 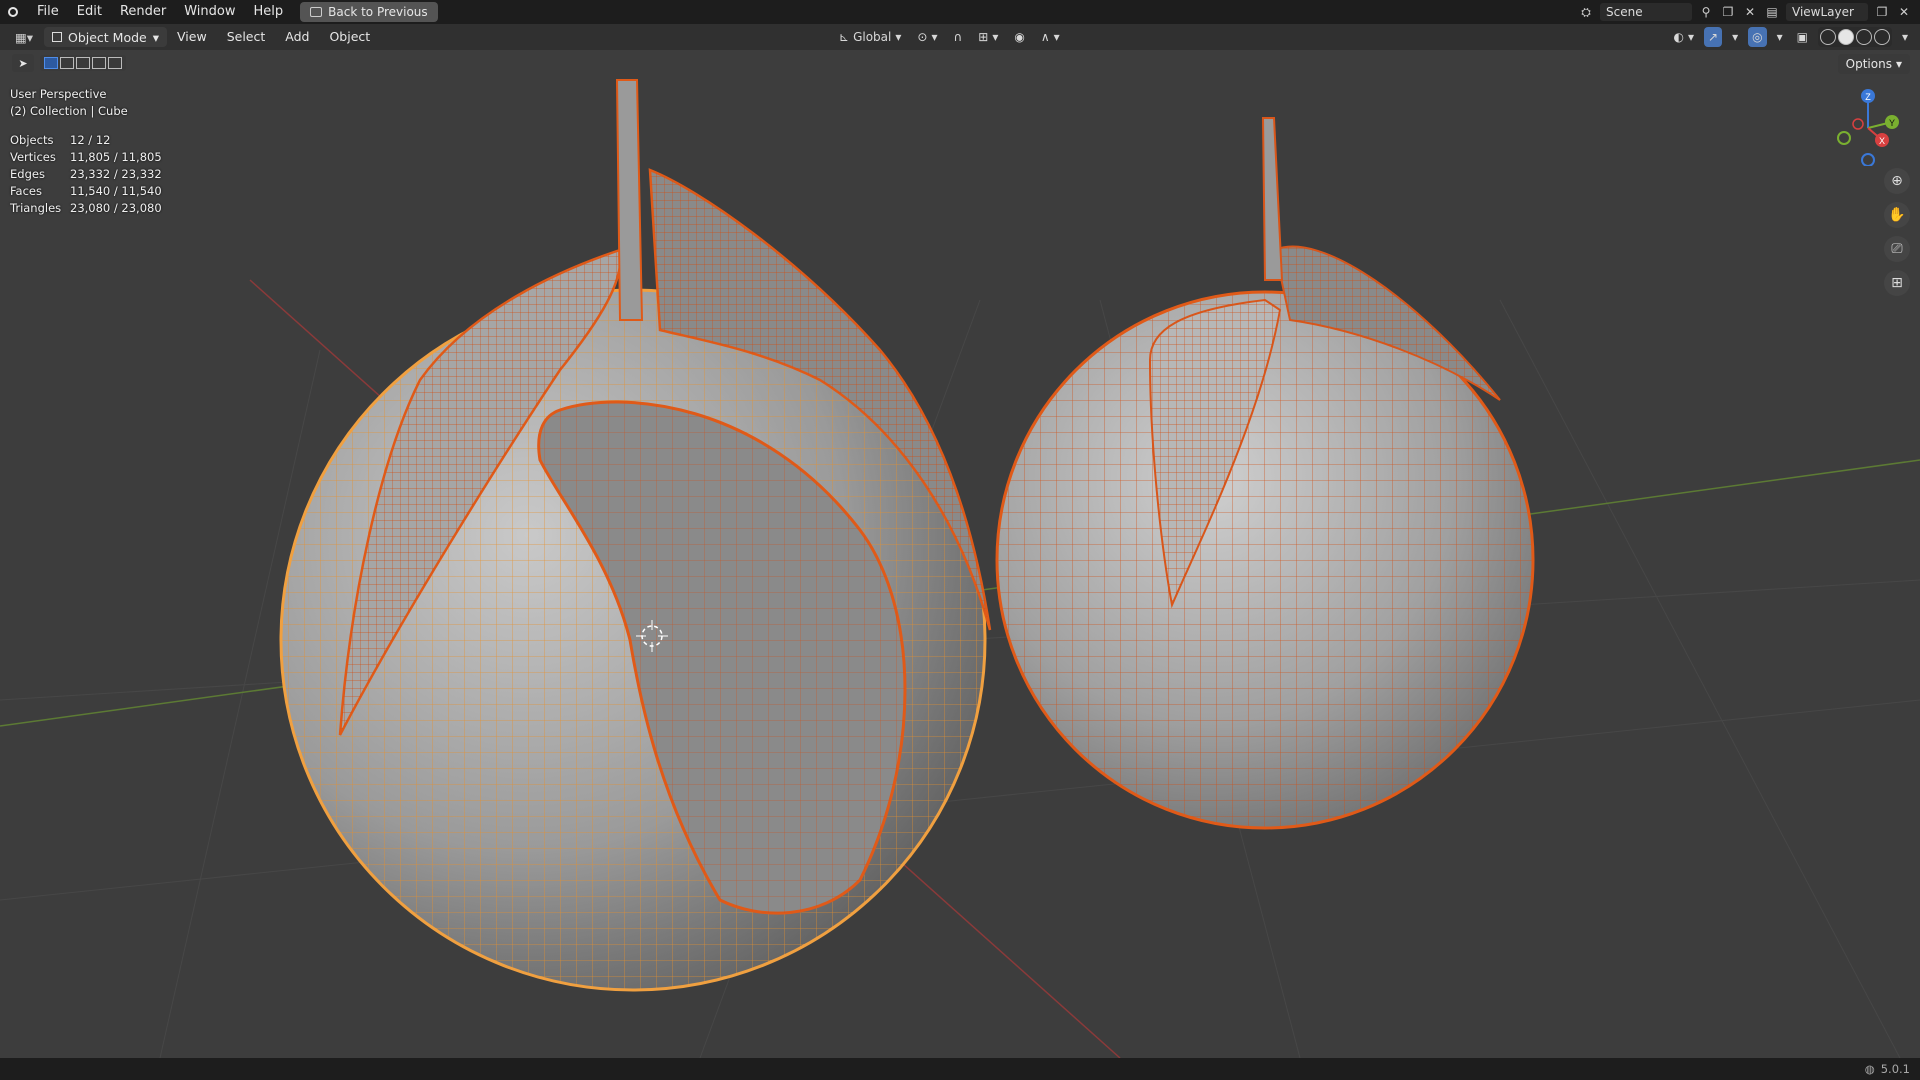 I want to click on axis-gizmo-graphic: Z Y X, so click(x=1868, y=128).